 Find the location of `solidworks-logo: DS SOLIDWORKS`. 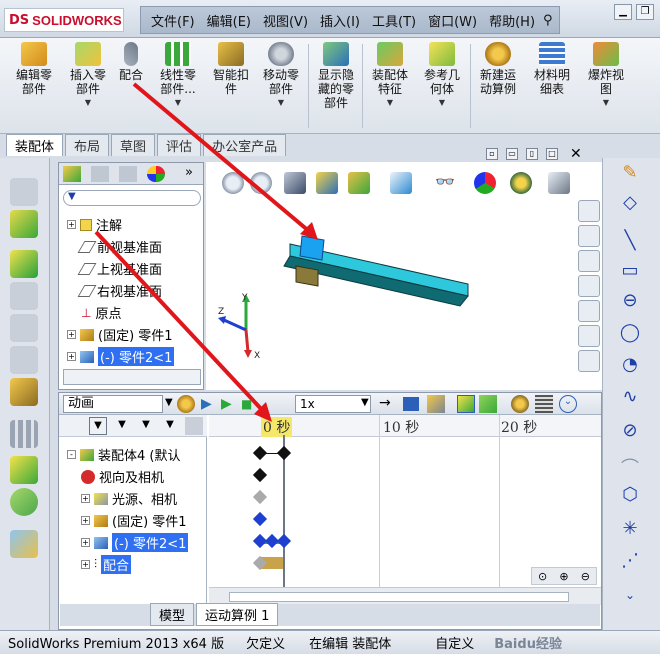

solidworks-logo: DS SOLIDWORKS is located at coordinates (64, 20).